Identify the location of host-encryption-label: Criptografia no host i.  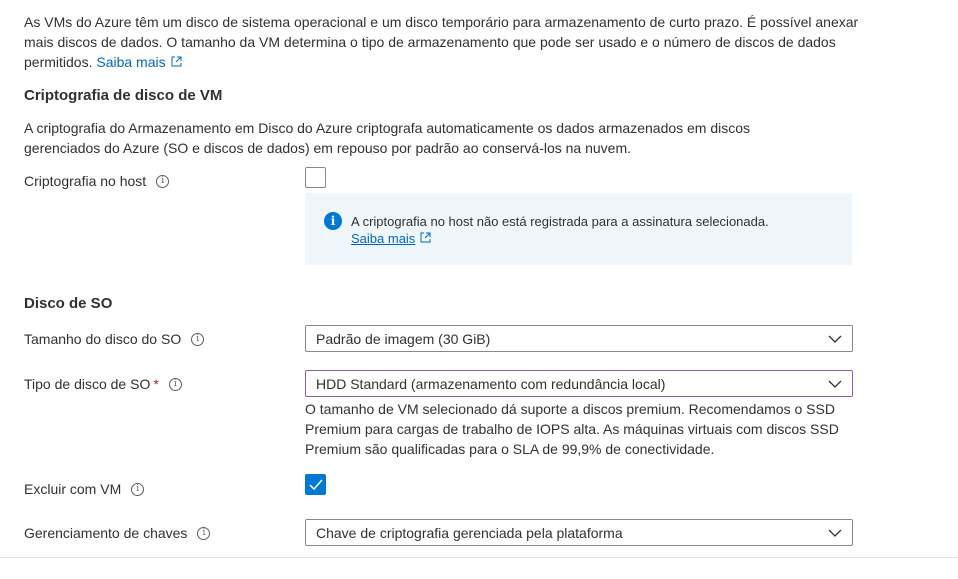
(97, 181).